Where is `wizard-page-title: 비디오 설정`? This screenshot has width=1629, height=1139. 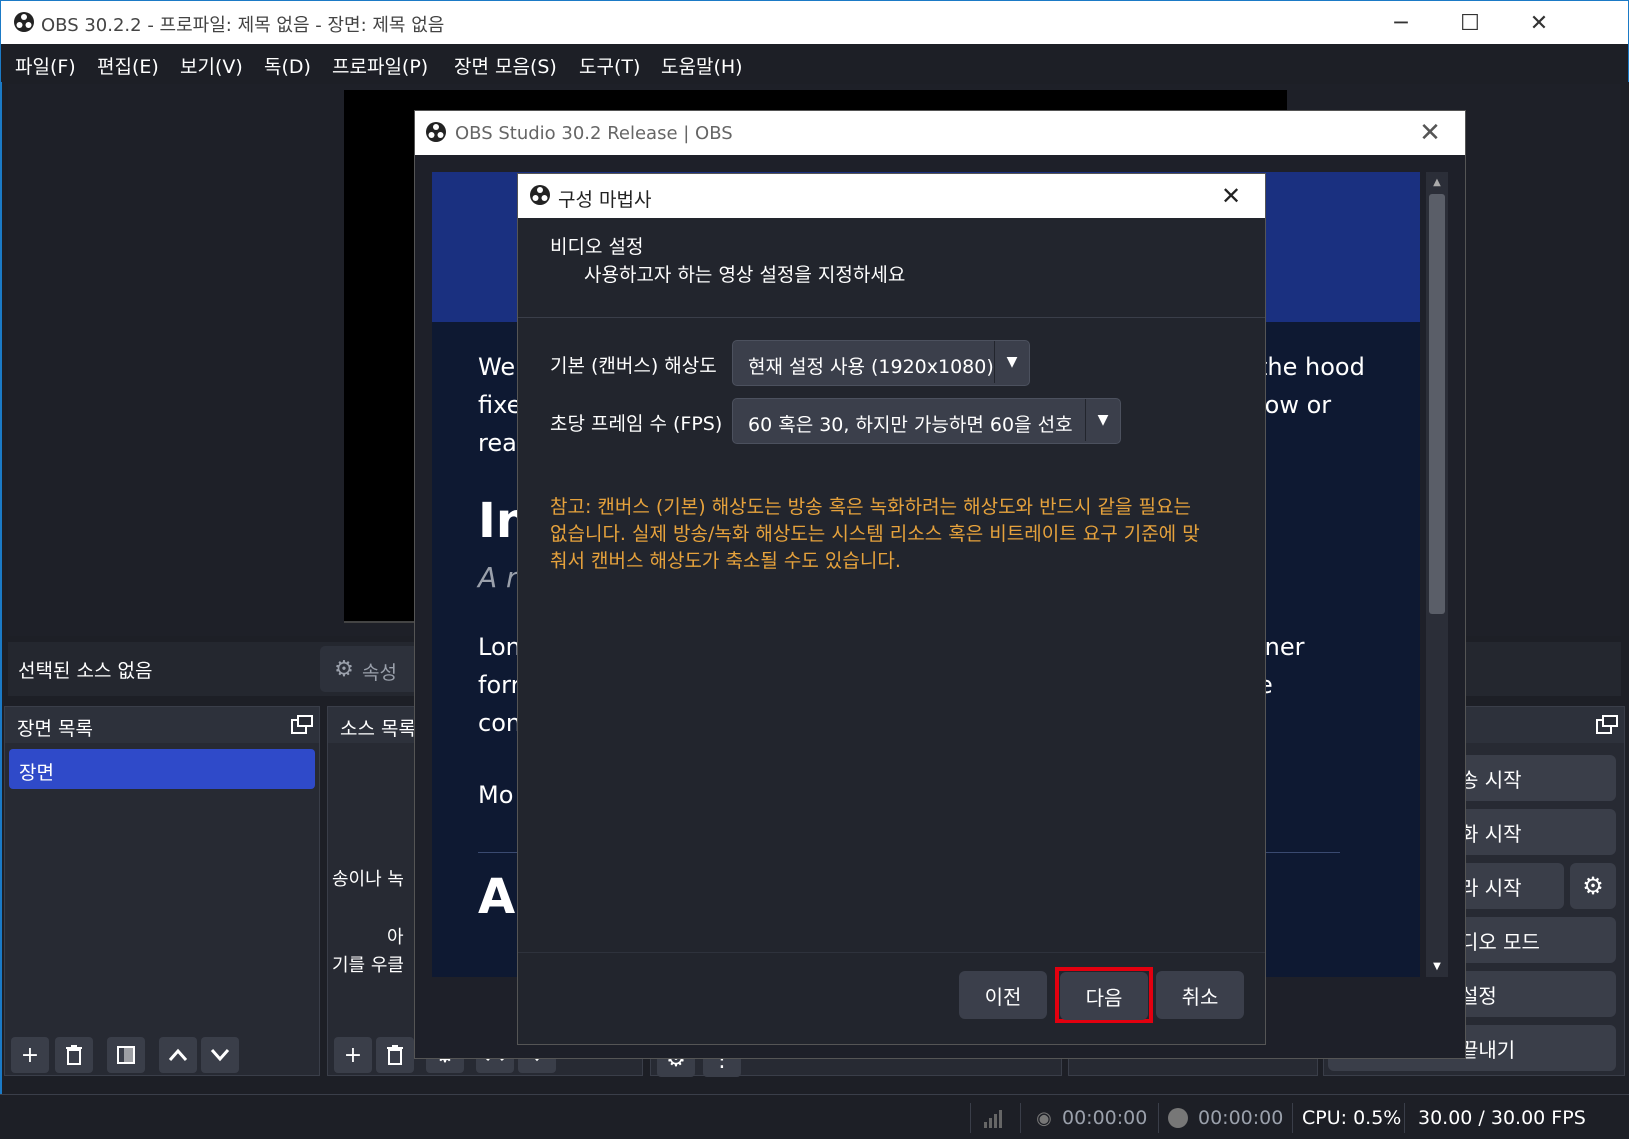
wizard-page-title: 비디오 설정 is located at coordinates (597, 247).